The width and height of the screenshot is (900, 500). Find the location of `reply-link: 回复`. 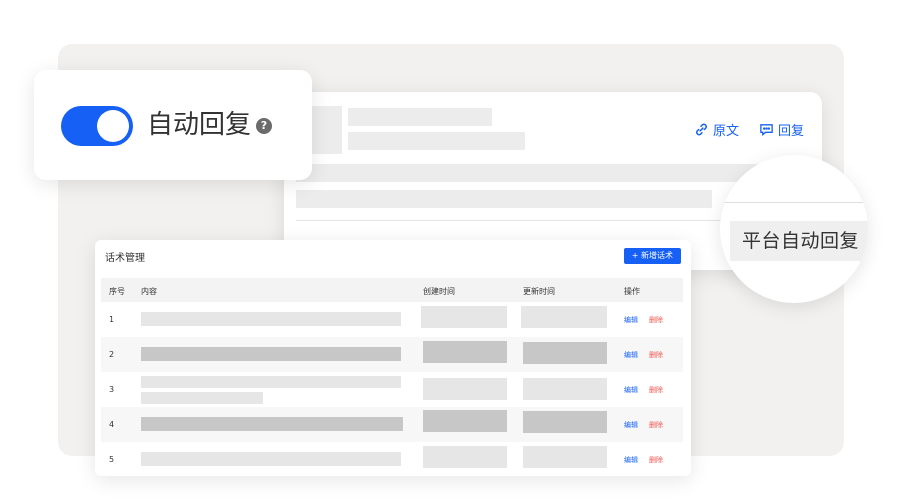

reply-link: 回复 is located at coordinates (781, 129).